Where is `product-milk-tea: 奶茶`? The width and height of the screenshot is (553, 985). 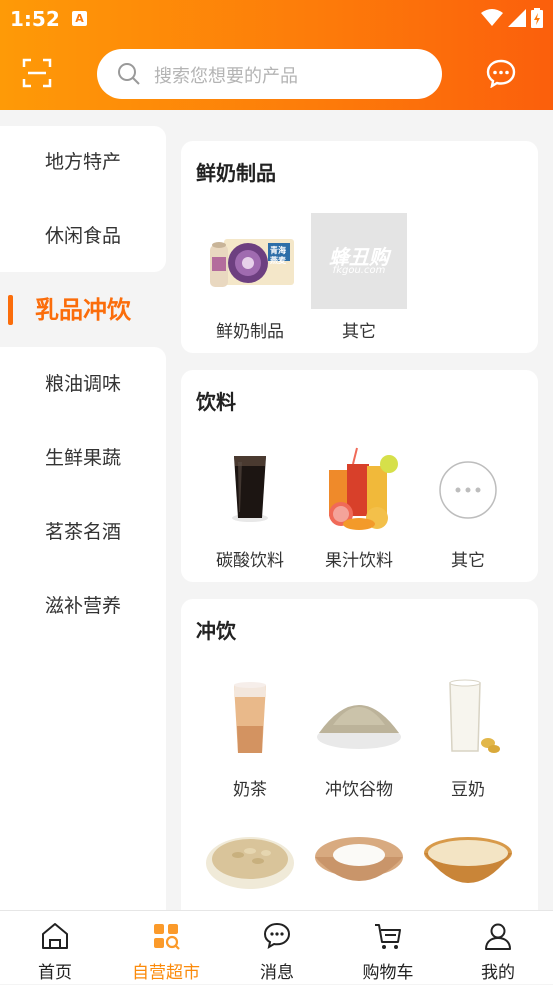 product-milk-tea: 奶茶 is located at coordinates (250, 735).